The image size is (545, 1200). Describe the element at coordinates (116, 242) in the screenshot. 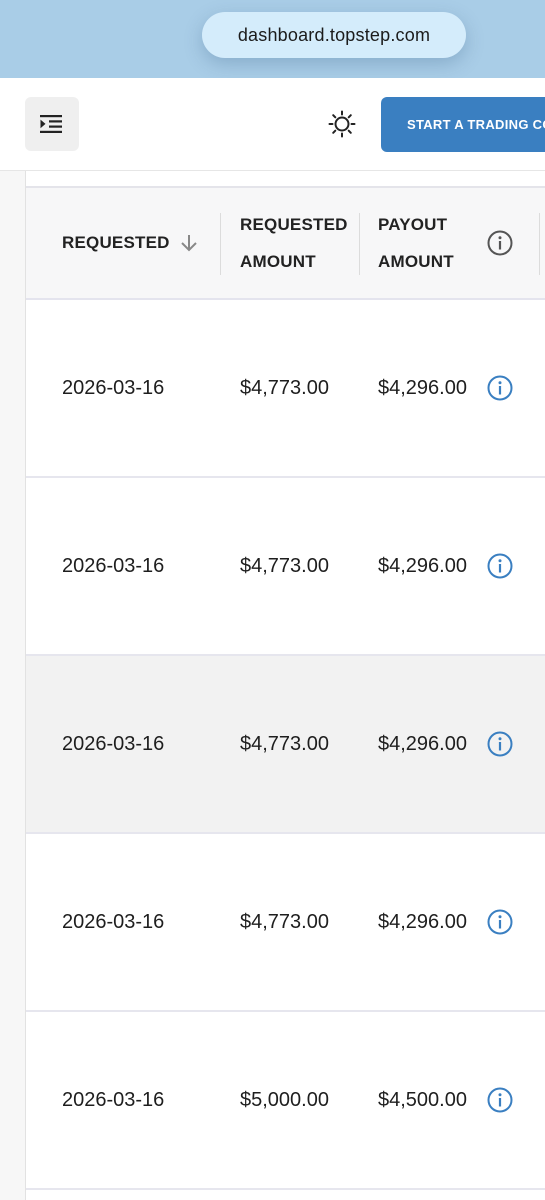

I see `column-label-requested: REQUESTED` at that location.